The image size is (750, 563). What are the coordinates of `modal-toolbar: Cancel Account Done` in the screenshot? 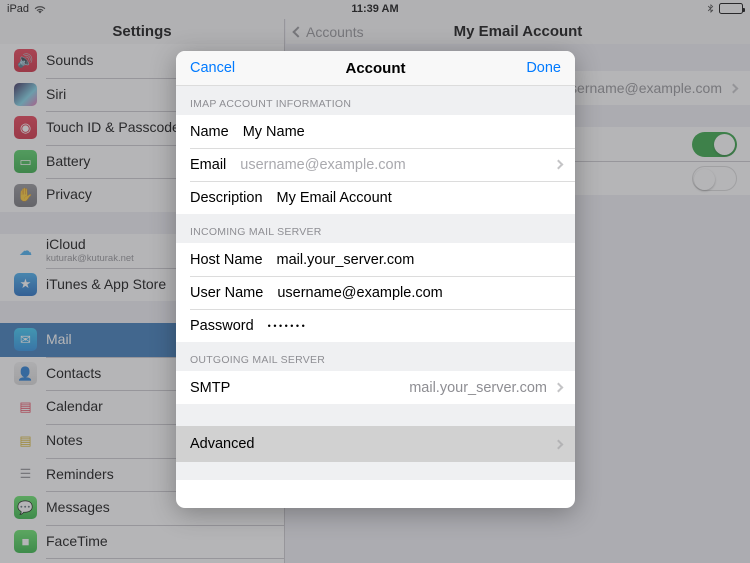 It's located at (375, 68).